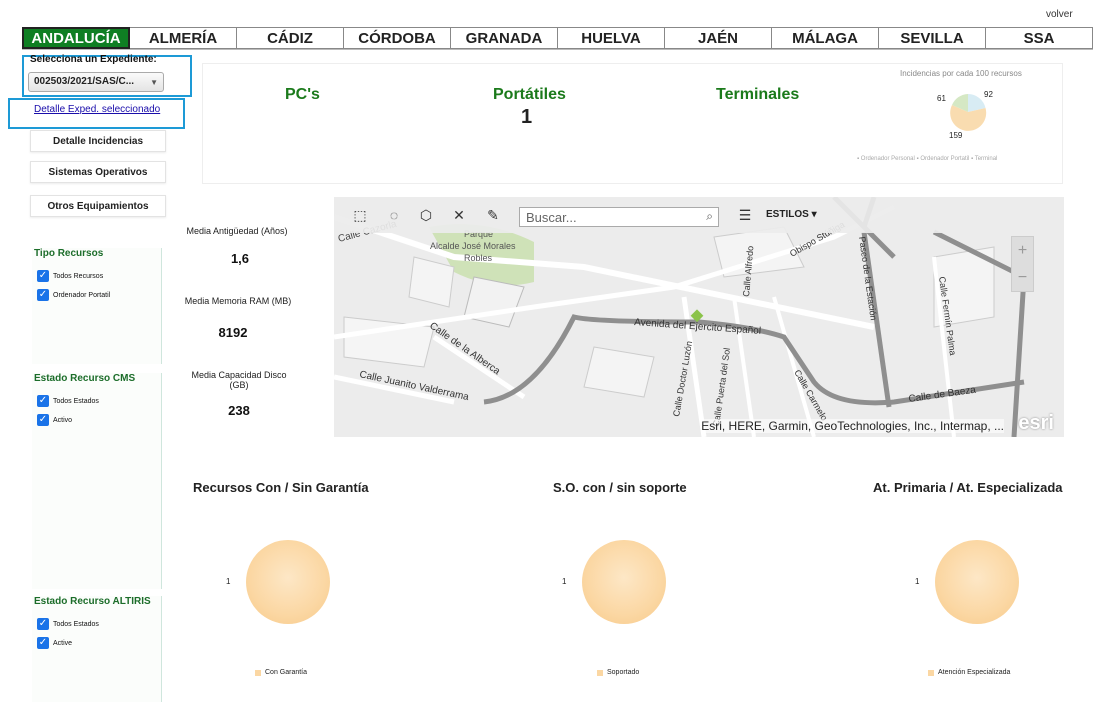 The height and width of the screenshot is (702, 1111). Describe the element at coordinates (98, 172) in the screenshot. I see `sistemas-operativos-button: Sistemas Operativos` at that location.